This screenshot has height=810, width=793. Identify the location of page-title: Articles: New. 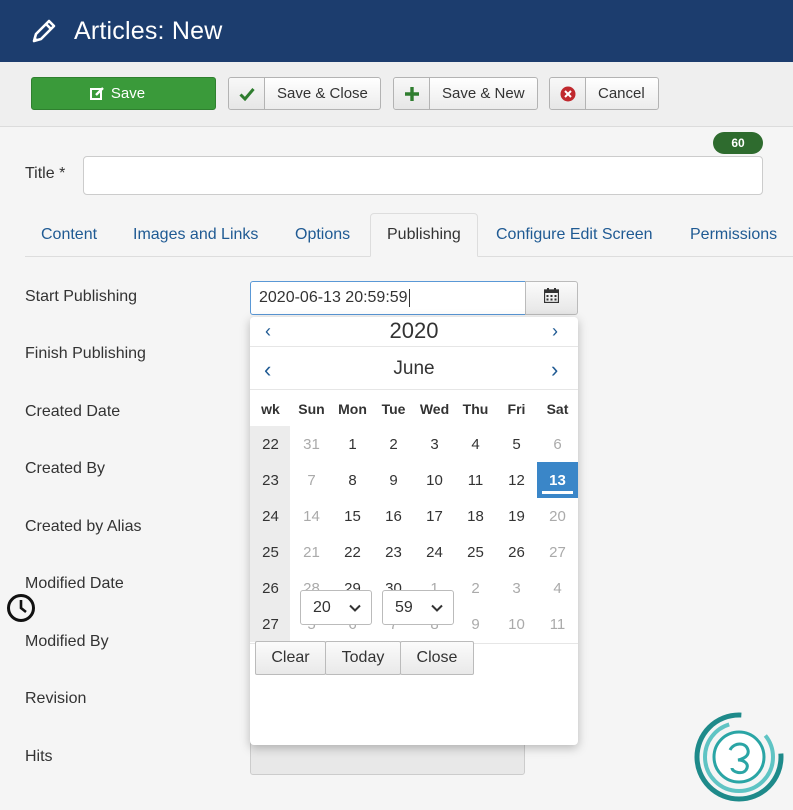
(148, 30).